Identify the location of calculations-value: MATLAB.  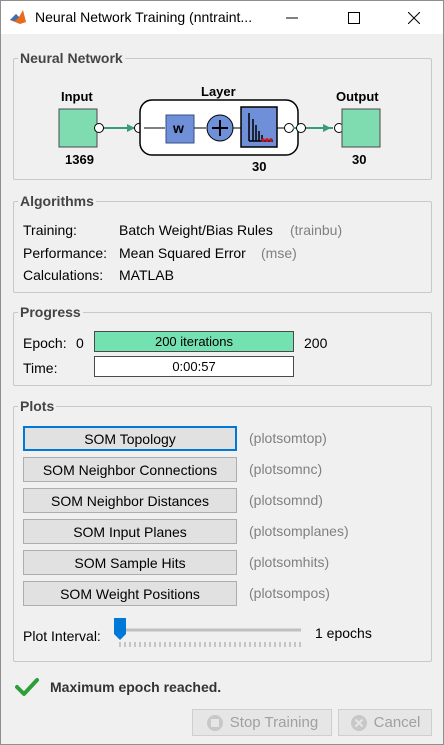
(146, 275).